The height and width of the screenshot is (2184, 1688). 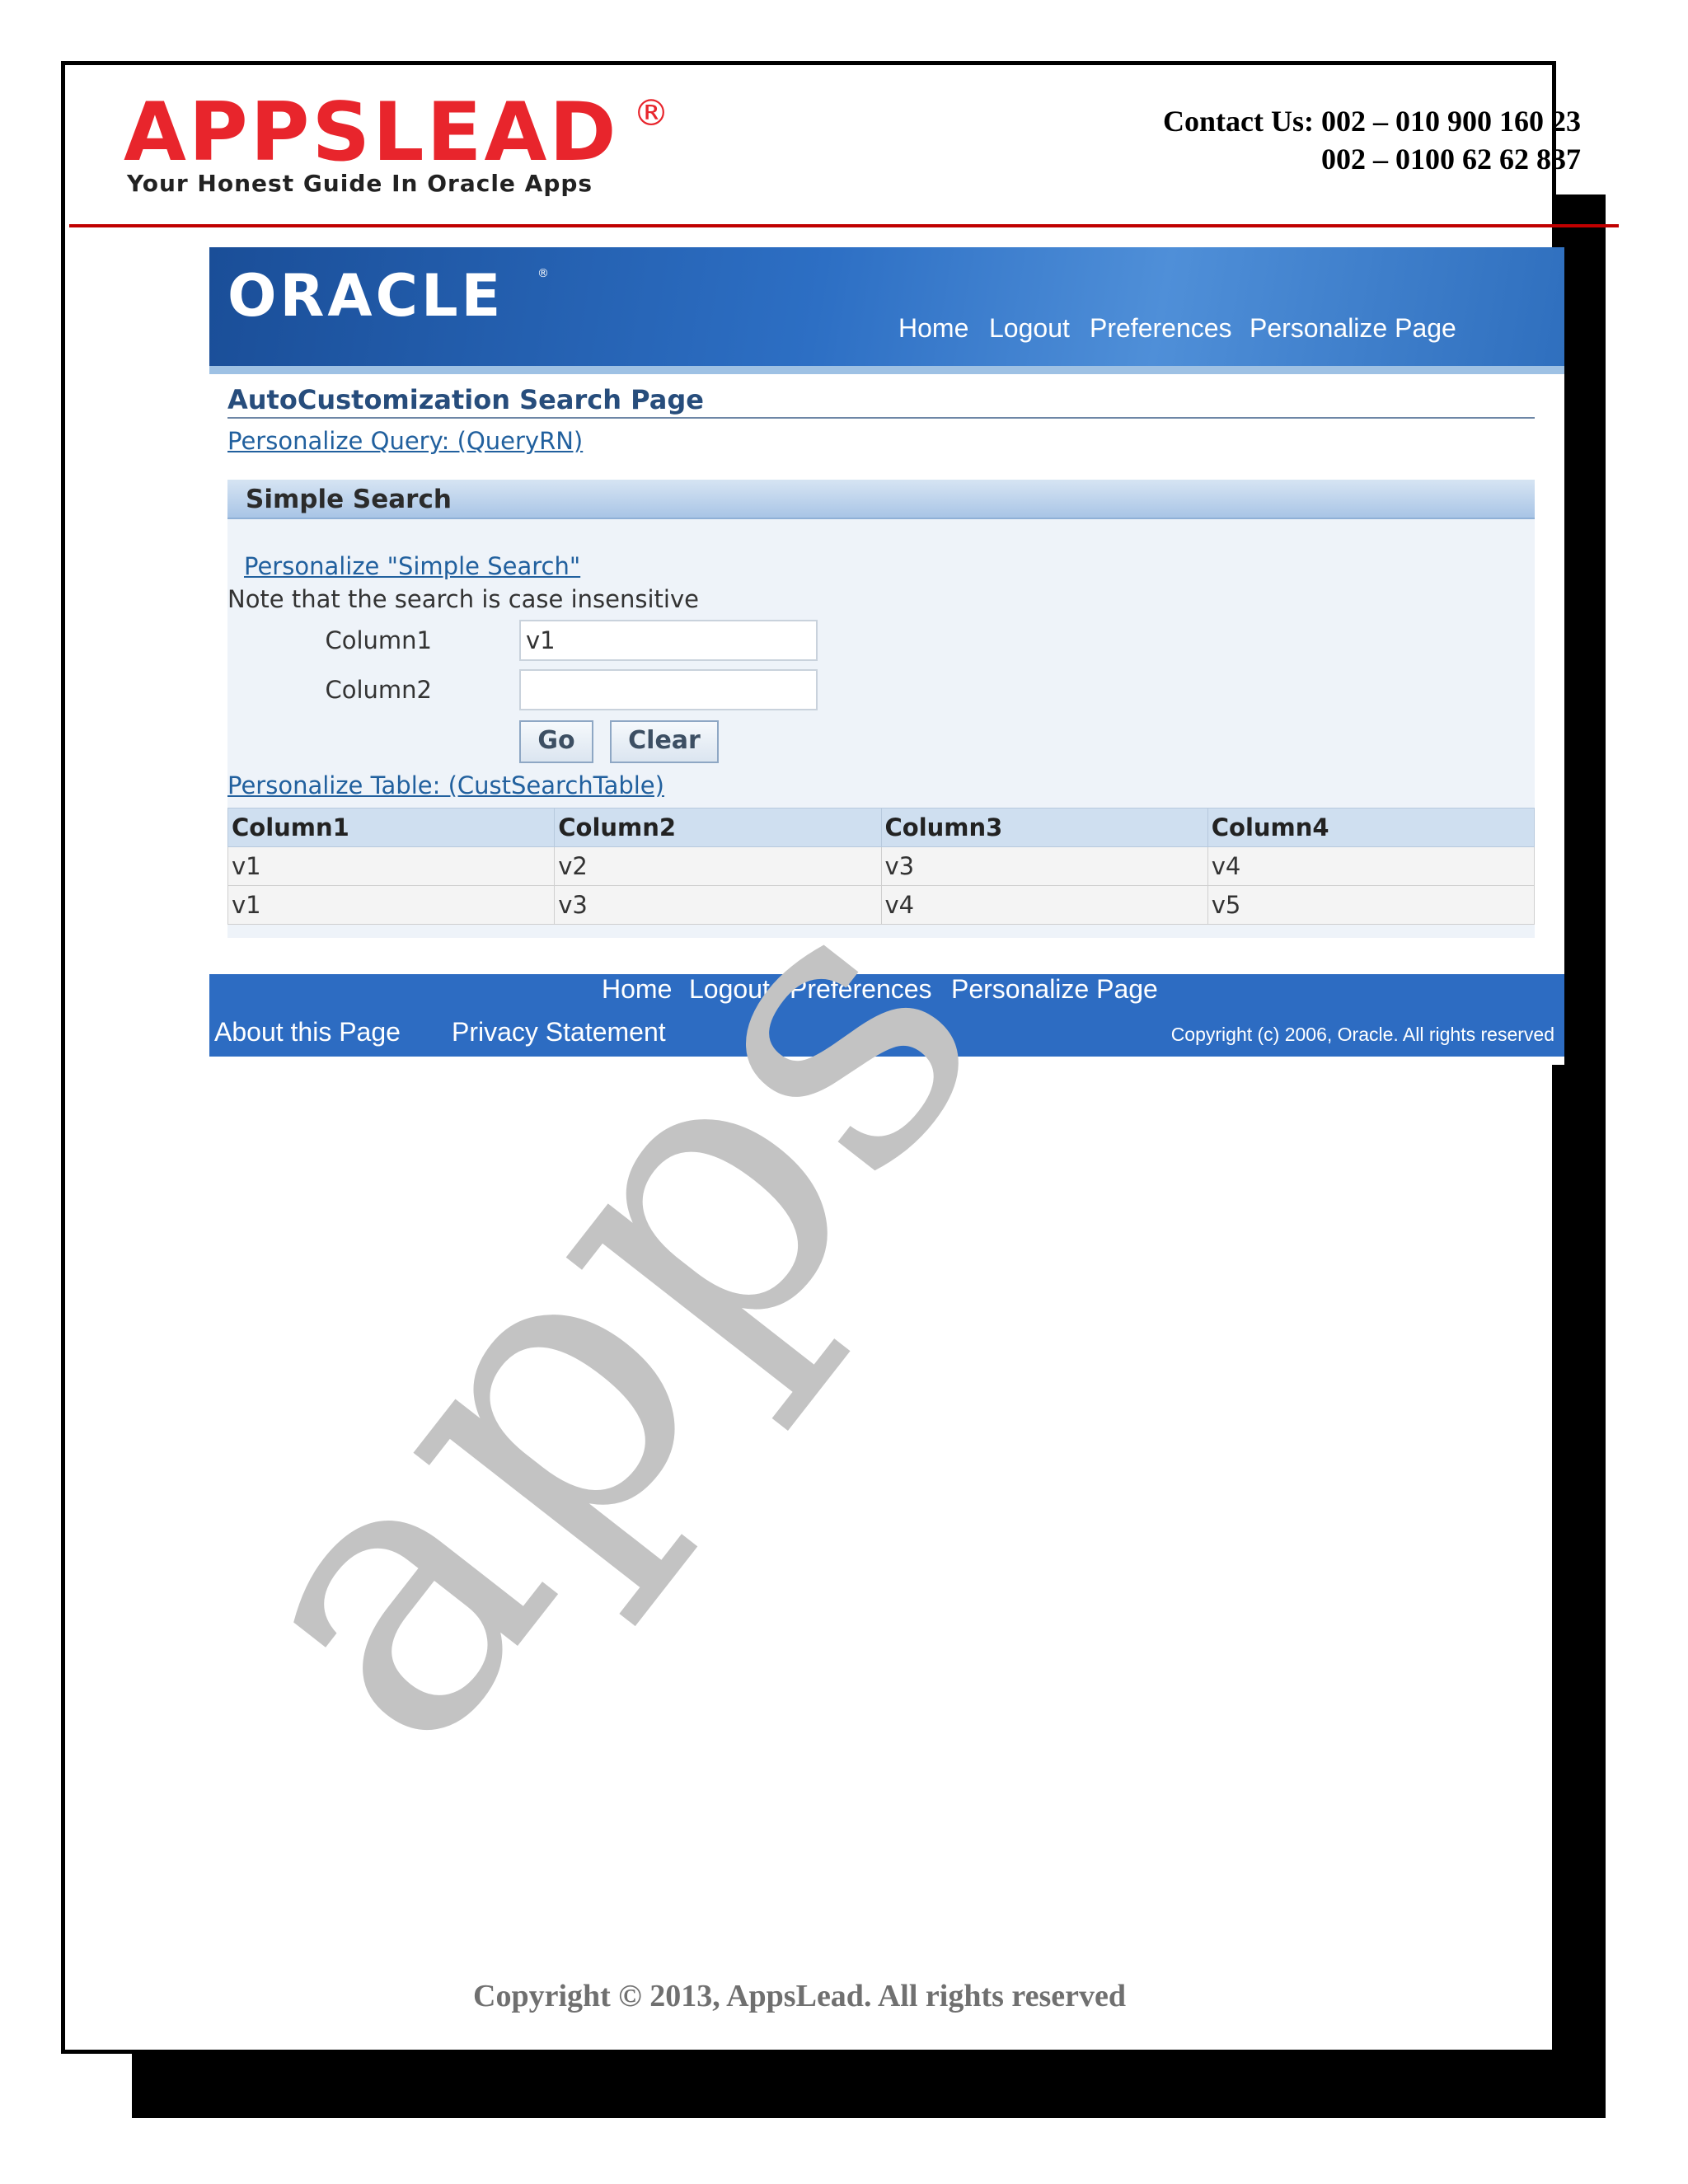 I want to click on global-nav-preferences: Preferences, so click(x=1161, y=328).